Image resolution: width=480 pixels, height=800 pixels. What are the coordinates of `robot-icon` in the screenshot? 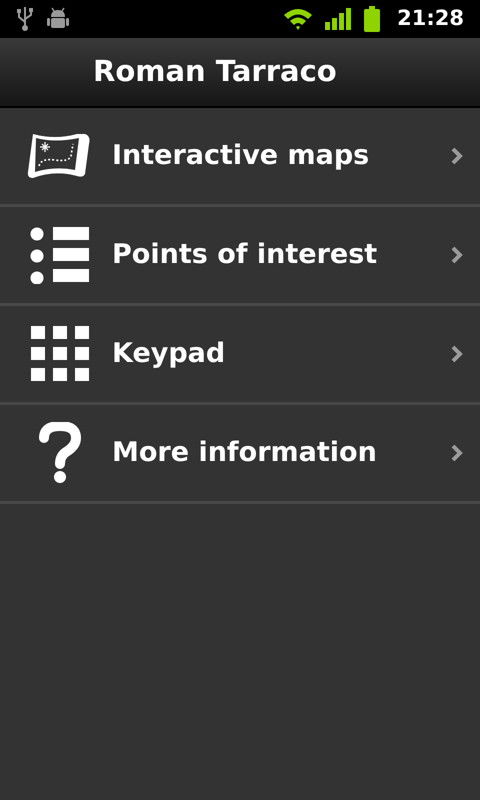 It's located at (58, 19).